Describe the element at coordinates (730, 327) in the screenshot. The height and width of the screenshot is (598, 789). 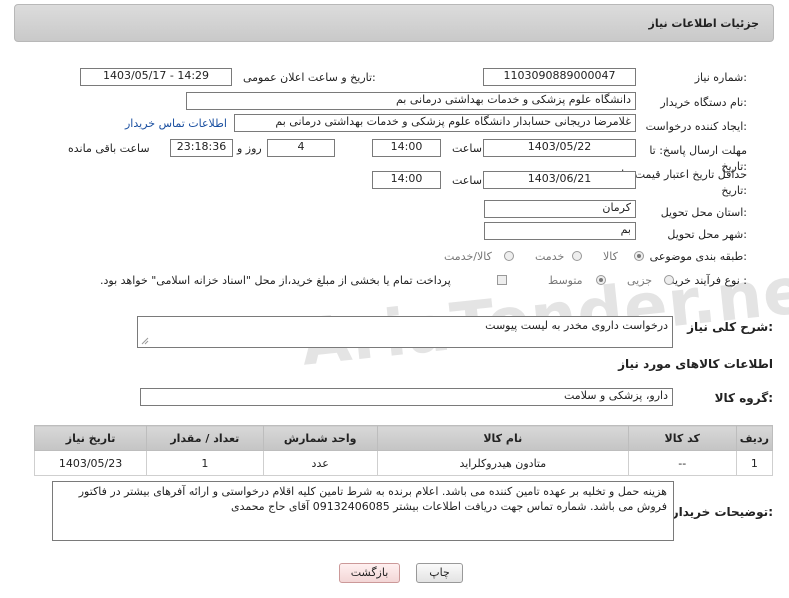
I see `summary-label: شرح کلی نیاز:` at that location.